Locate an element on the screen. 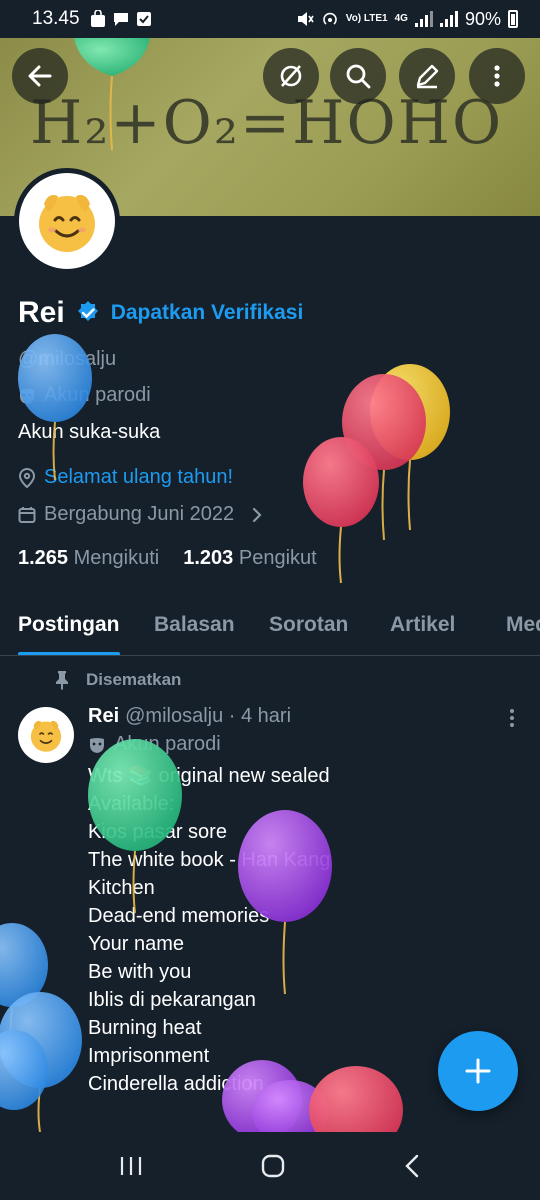 This screenshot has height=1200, width=540. nav-home-icon is located at coordinates (273, 1166).